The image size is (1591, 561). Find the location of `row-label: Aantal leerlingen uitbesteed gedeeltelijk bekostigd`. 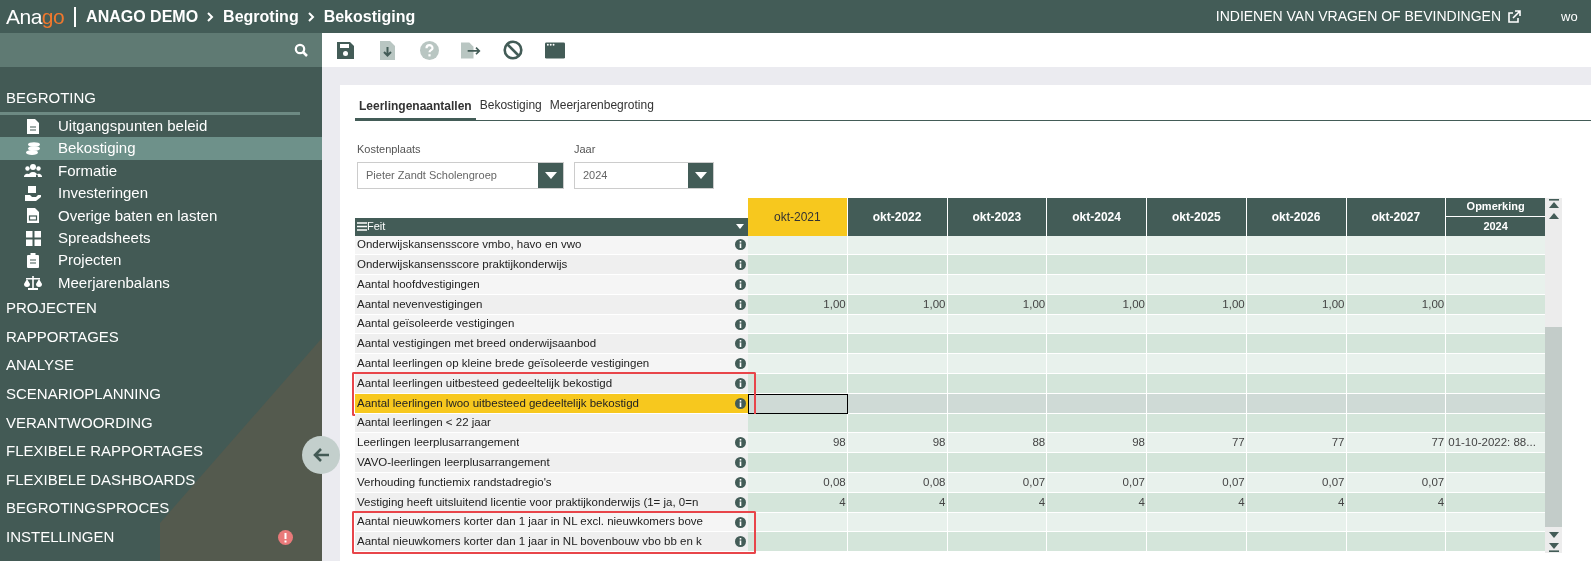

row-label: Aantal leerlingen uitbesteed gedeeltelijk bekostigd is located at coordinates (551, 384).